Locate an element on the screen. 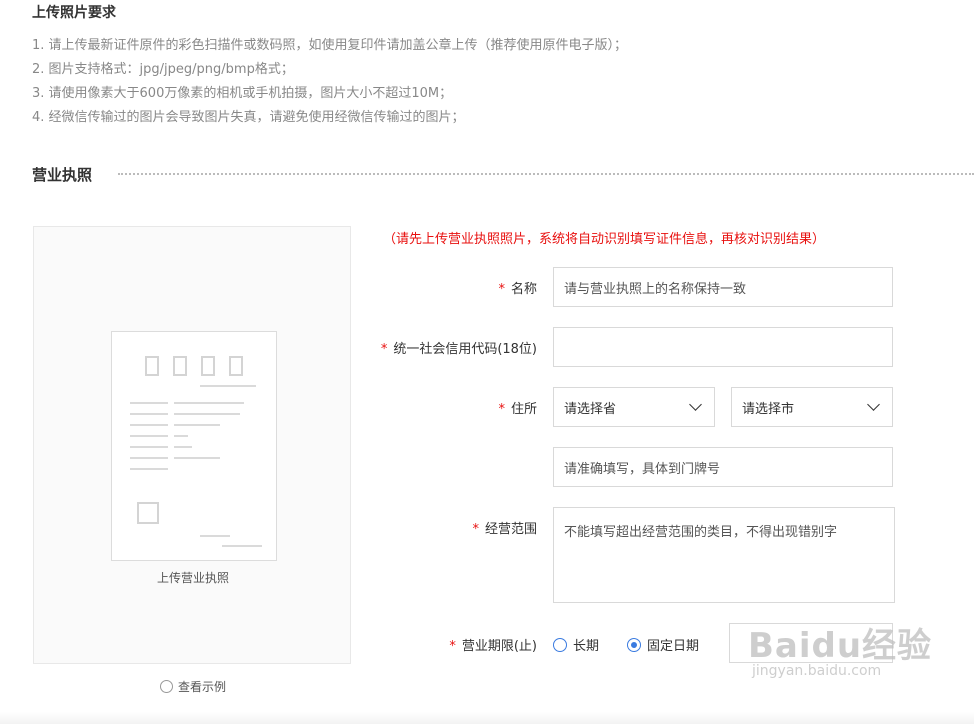 The width and height of the screenshot is (974, 724). province-select: 请选择省 is located at coordinates (634, 407).